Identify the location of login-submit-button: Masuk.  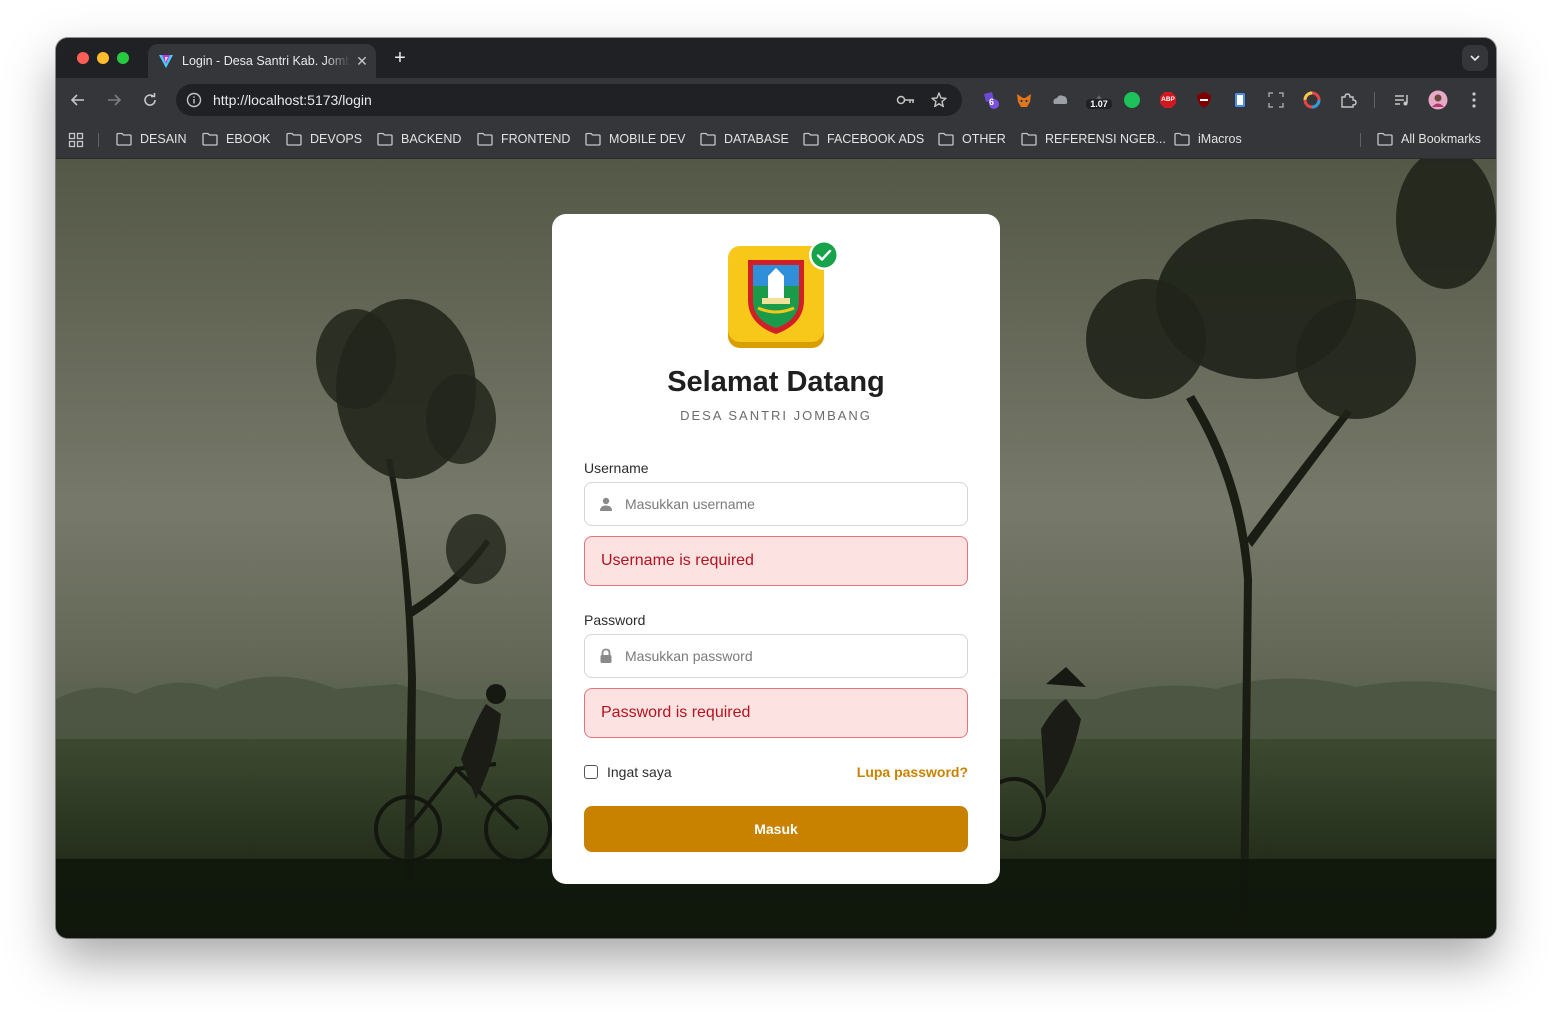
(776, 829).